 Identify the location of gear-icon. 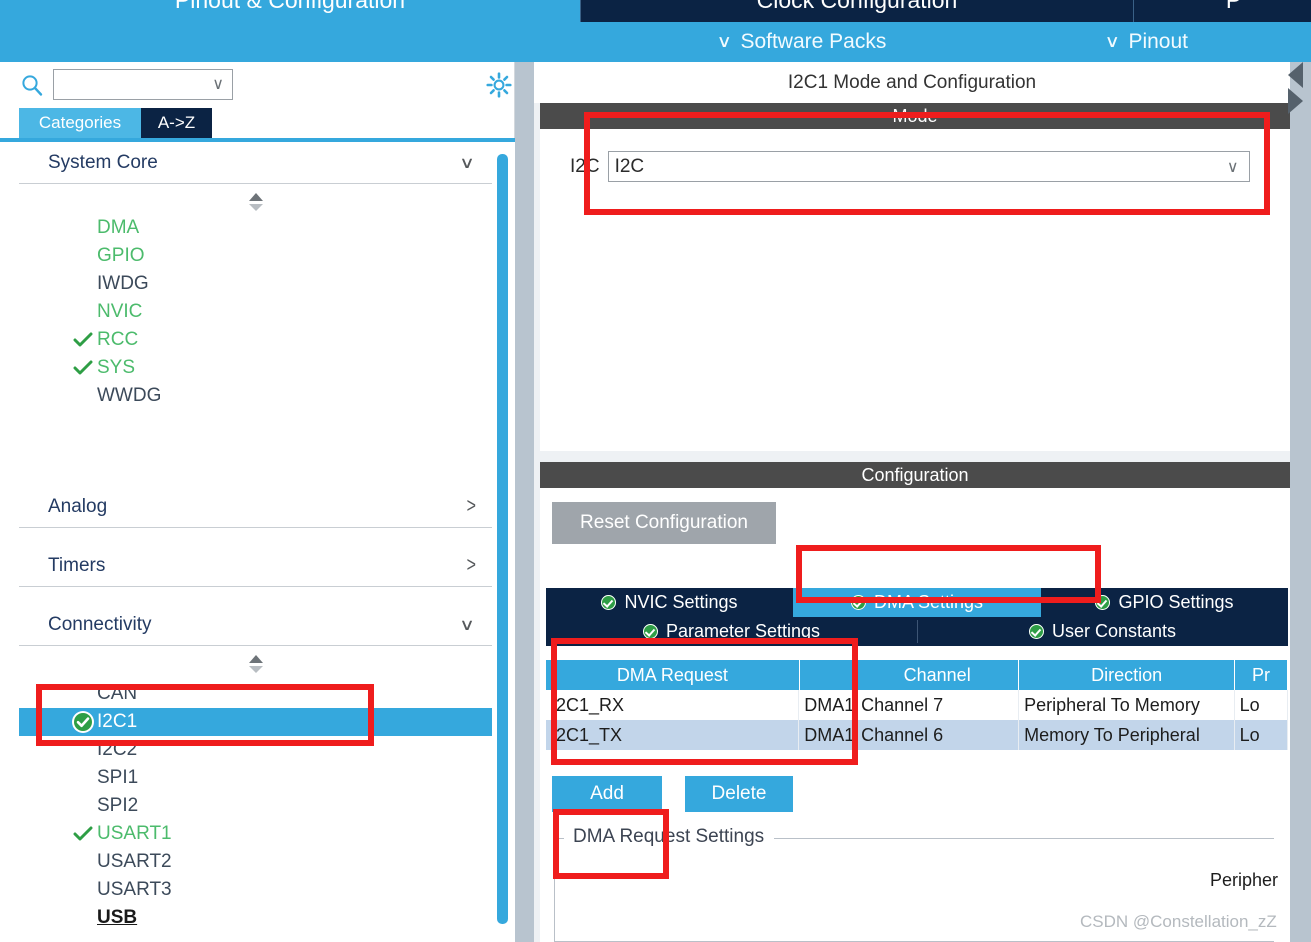
(499, 85).